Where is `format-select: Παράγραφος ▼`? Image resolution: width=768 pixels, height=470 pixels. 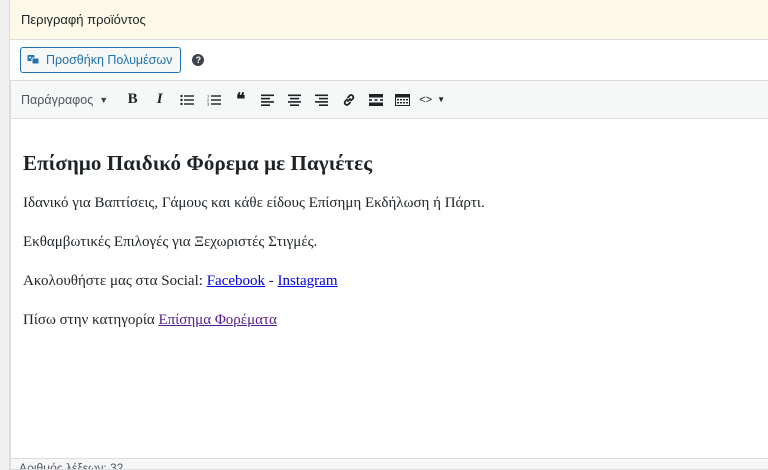 format-select: Παράγραφος ▼ is located at coordinates (64, 100).